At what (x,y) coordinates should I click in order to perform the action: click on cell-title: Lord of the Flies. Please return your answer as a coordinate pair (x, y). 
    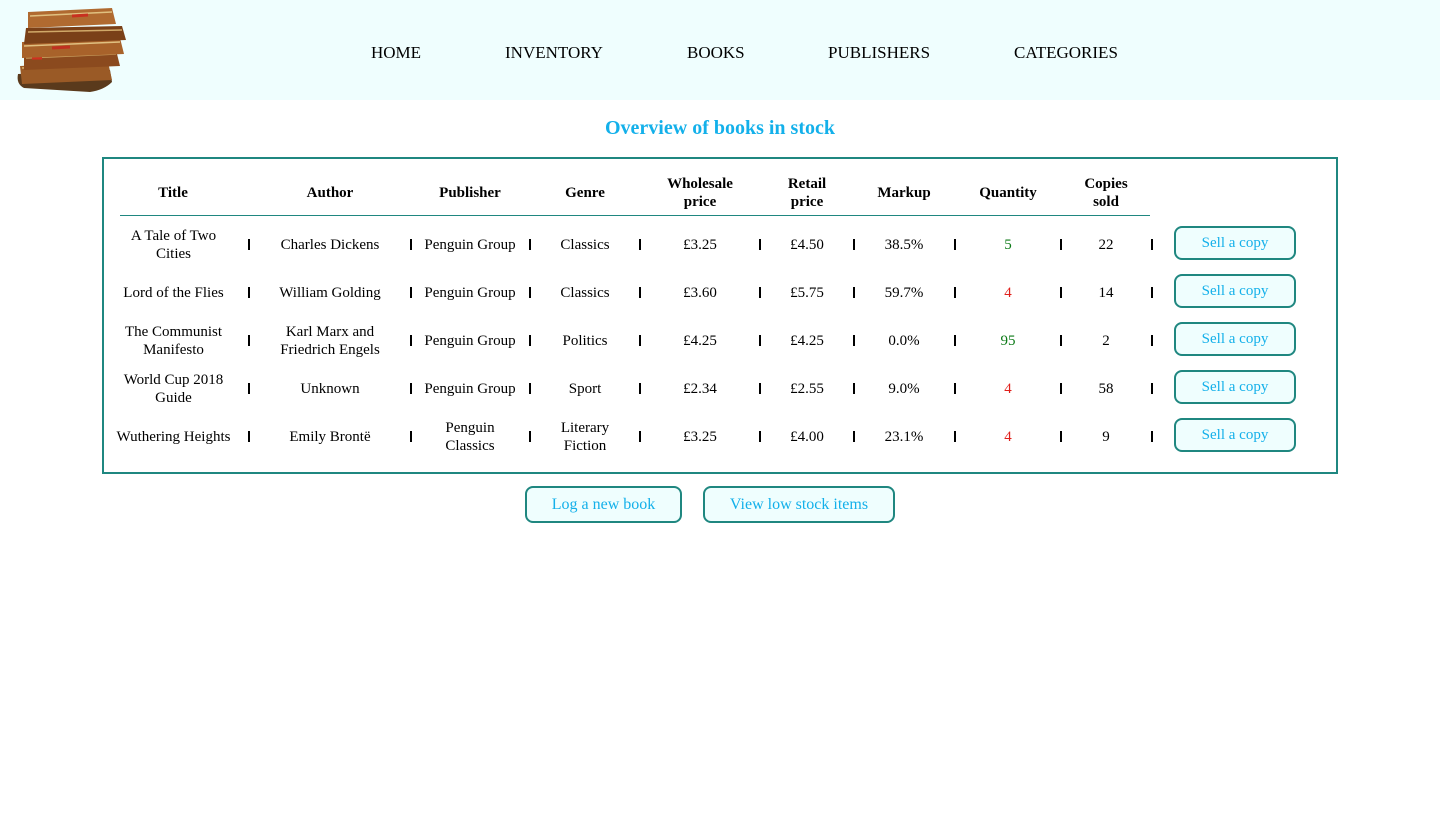
    Looking at the image, I should click on (173, 293).